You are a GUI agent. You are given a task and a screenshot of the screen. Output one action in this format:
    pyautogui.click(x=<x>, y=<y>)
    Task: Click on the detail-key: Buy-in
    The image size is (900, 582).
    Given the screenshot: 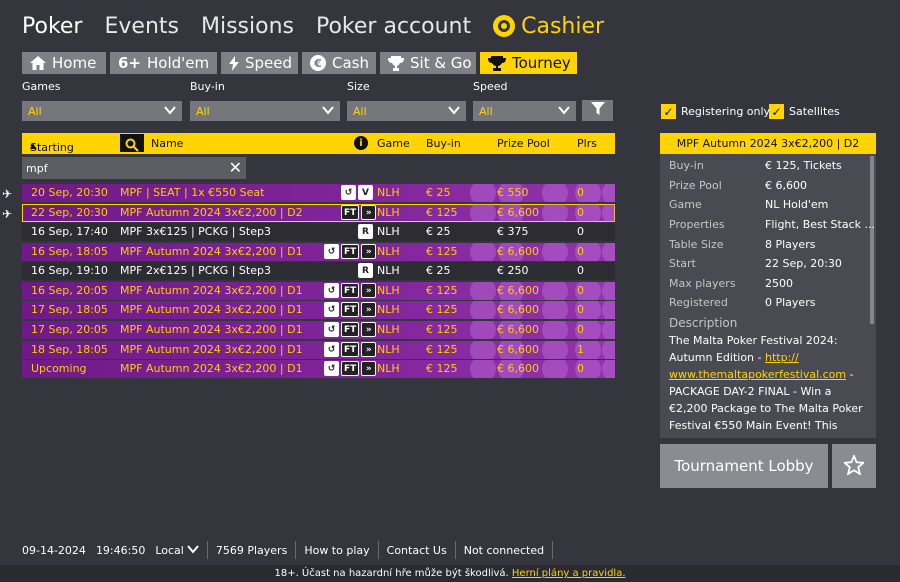 What is the action you would take?
    pyautogui.click(x=686, y=165)
    